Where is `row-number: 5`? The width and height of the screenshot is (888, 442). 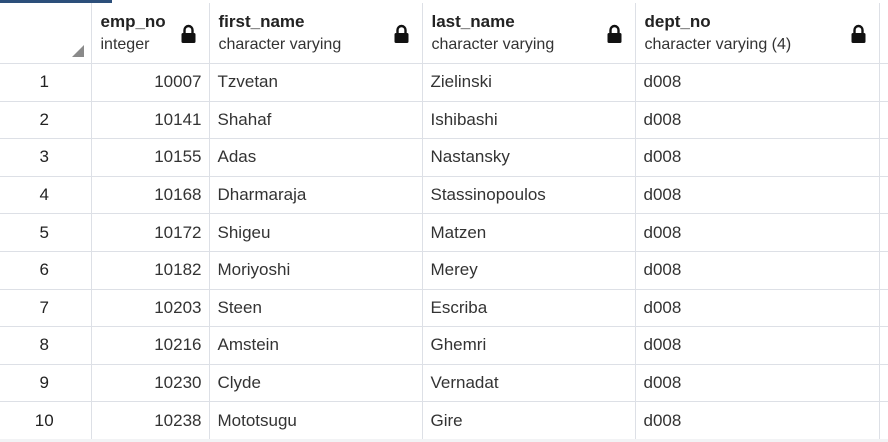
row-number: 5 is located at coordinates (46, 232).